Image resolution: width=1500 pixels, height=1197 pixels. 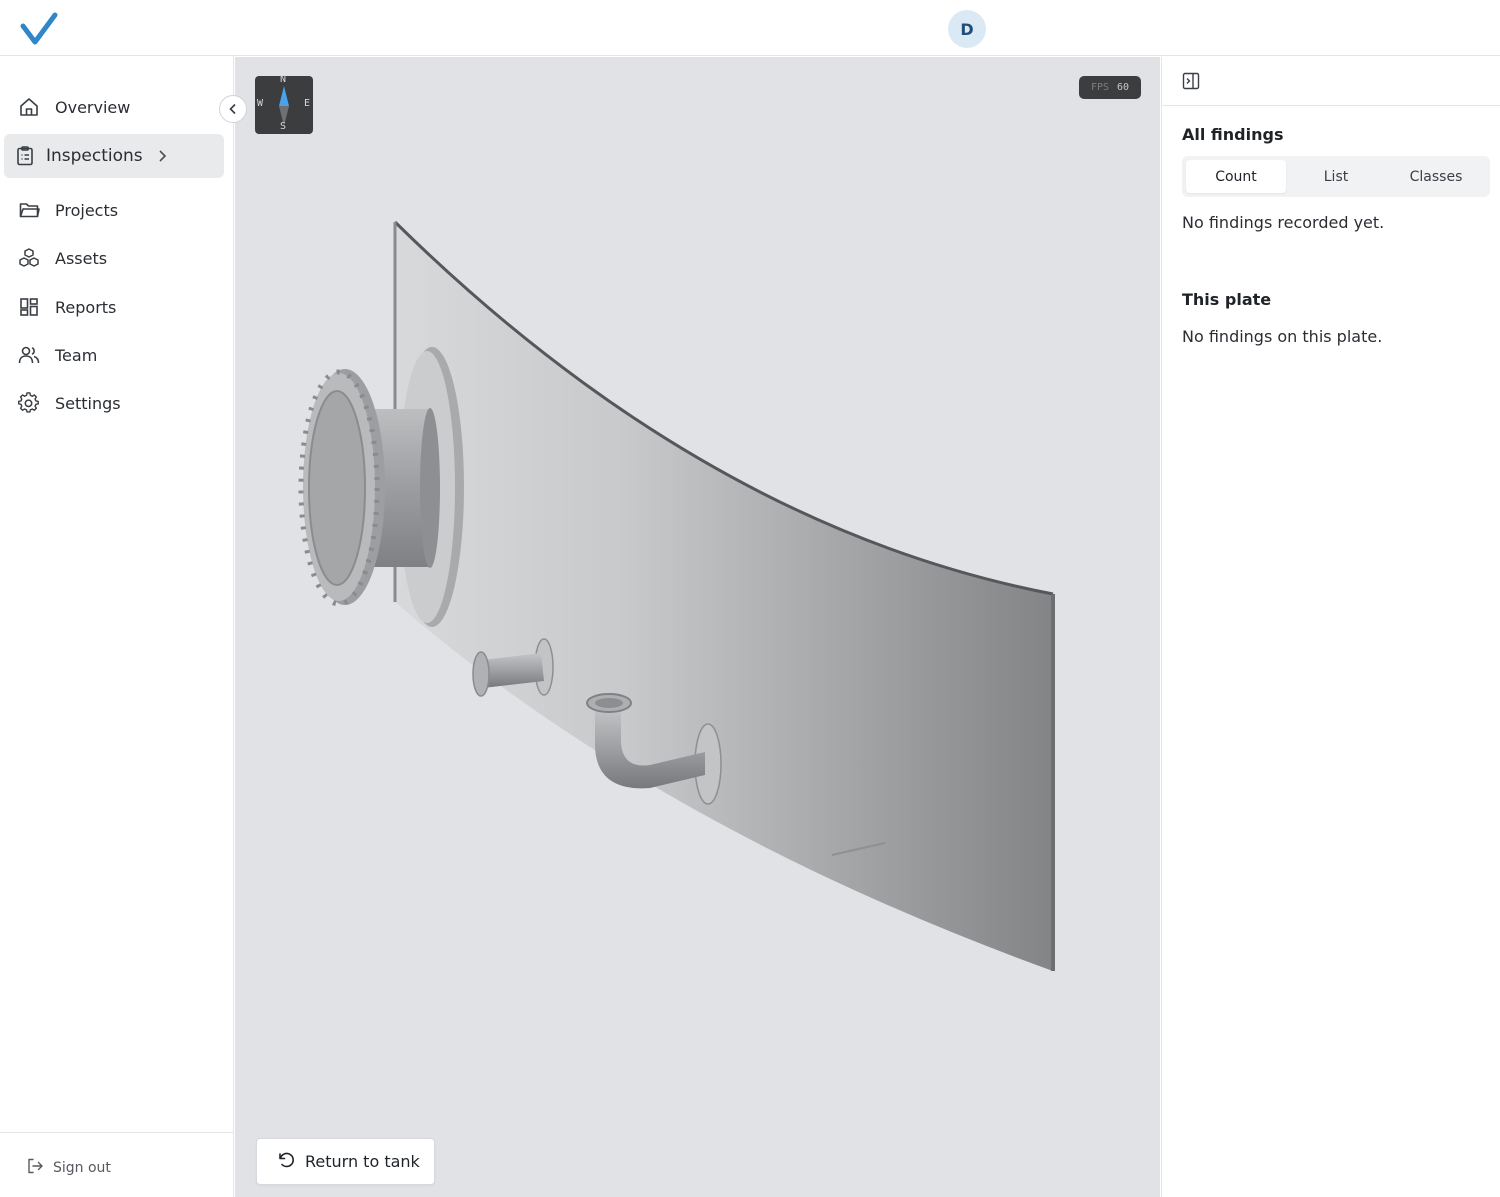 I want to click on sidebar-footer: Sign out, so click(x=117, y=1164).